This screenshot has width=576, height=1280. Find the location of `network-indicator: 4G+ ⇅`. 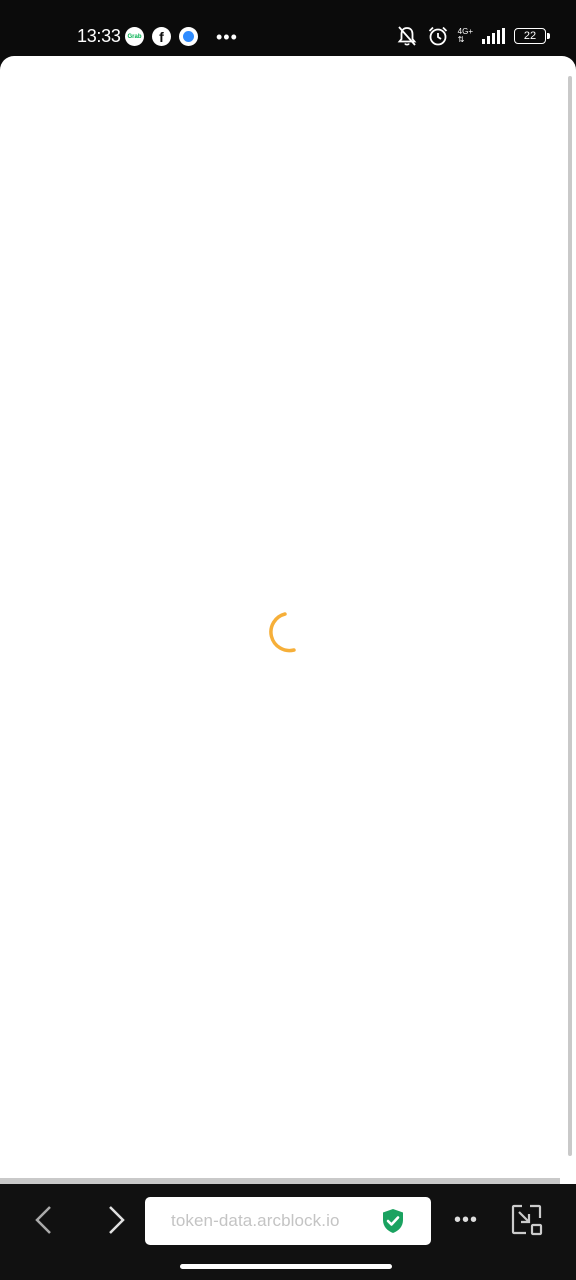

network-indicator: 4G+ ⇅ is located at coordinates (465, 36).